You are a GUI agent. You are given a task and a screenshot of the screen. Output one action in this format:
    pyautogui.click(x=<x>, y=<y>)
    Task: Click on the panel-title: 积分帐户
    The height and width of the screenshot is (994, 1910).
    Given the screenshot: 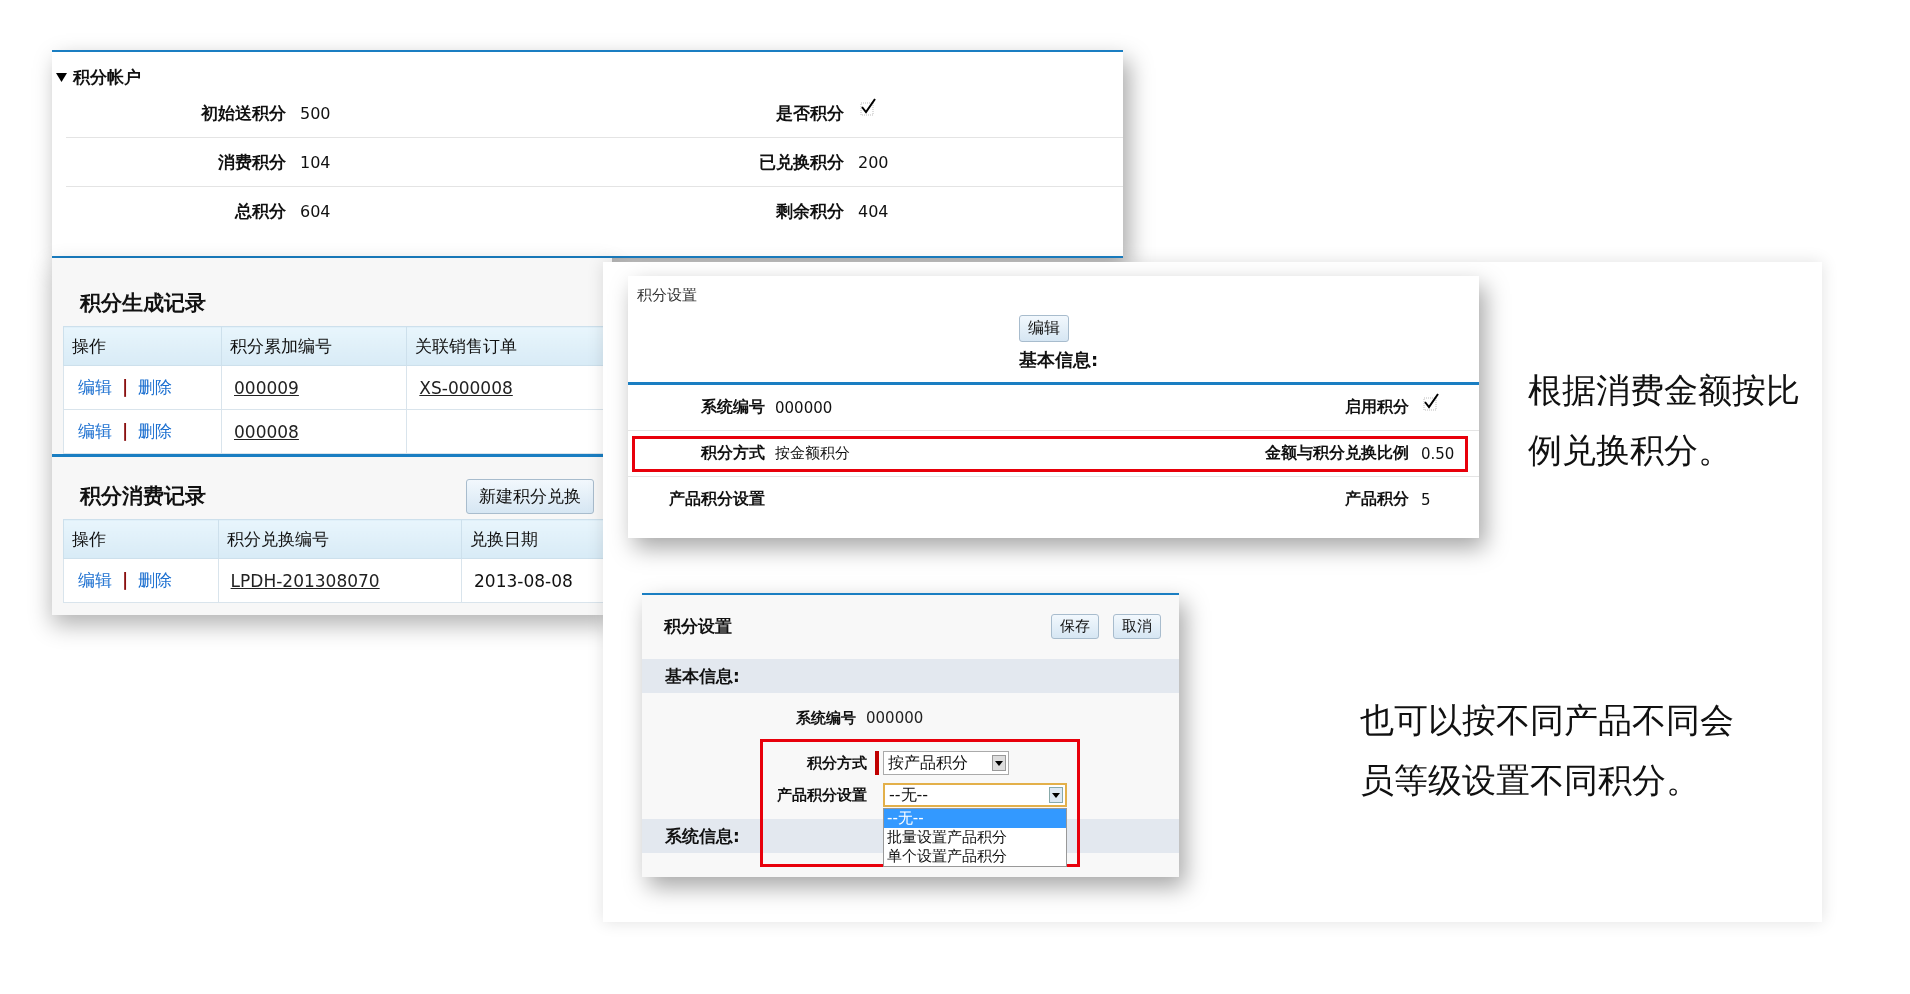 What is the action you would take?
    pyautogui.click(x=107, y=77)
    